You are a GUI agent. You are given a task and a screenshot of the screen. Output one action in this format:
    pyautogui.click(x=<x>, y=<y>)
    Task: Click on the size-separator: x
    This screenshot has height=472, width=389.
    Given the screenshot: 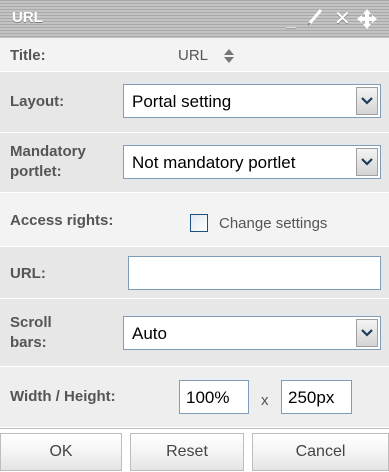 What is the action you would take?
    pyautogui.click(x=265, y=400)
    